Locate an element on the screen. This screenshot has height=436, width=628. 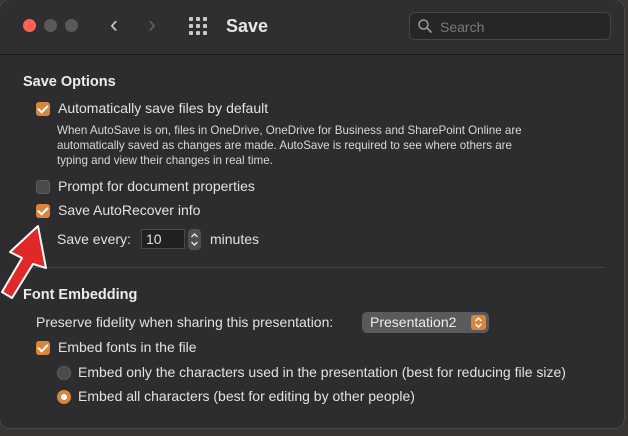
presentation-select: Presentation2 is located at coordinates (425, 322).